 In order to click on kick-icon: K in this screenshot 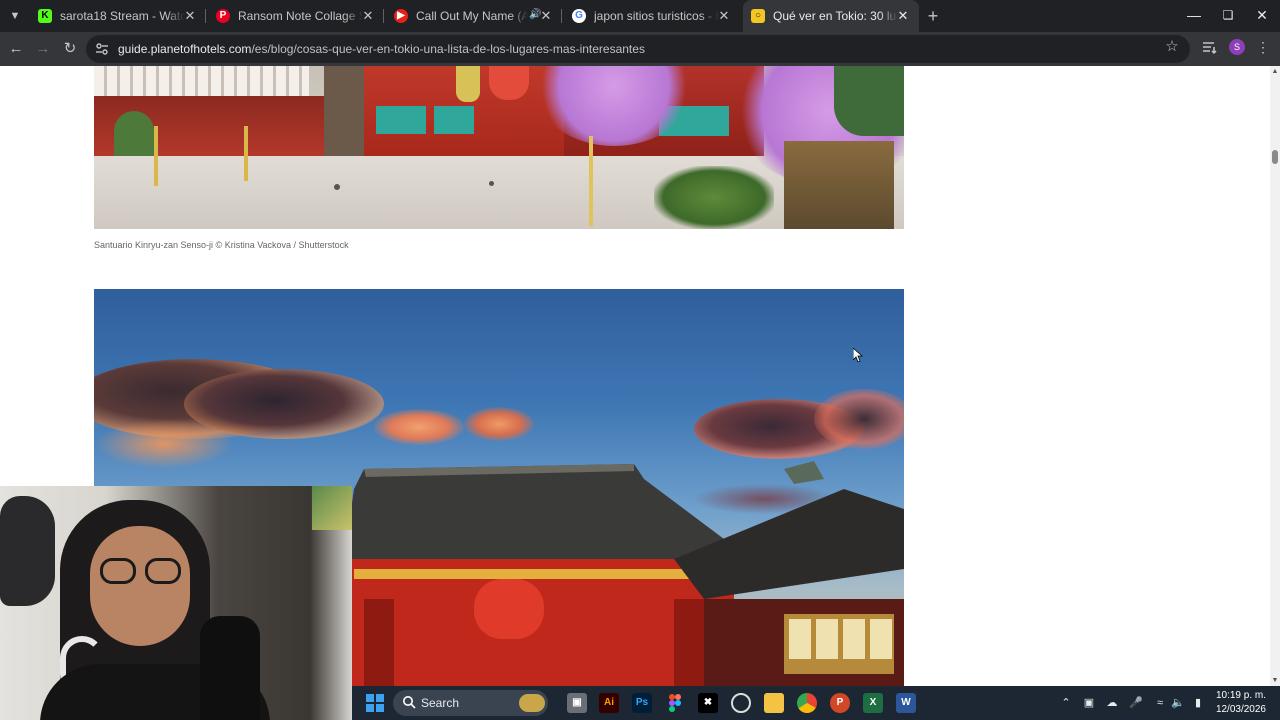, I will do `click(45, 16)`.